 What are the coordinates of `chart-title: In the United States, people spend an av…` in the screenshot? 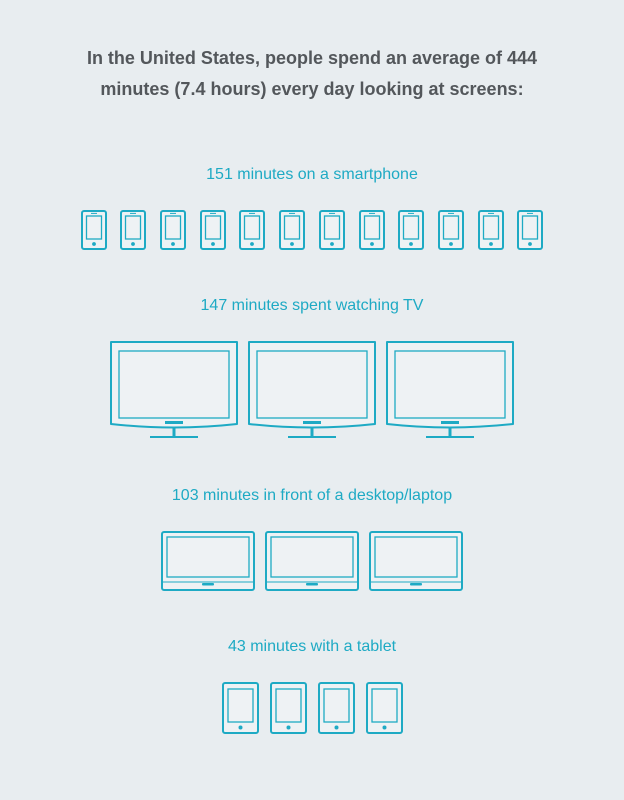 It's located at (312, 74).